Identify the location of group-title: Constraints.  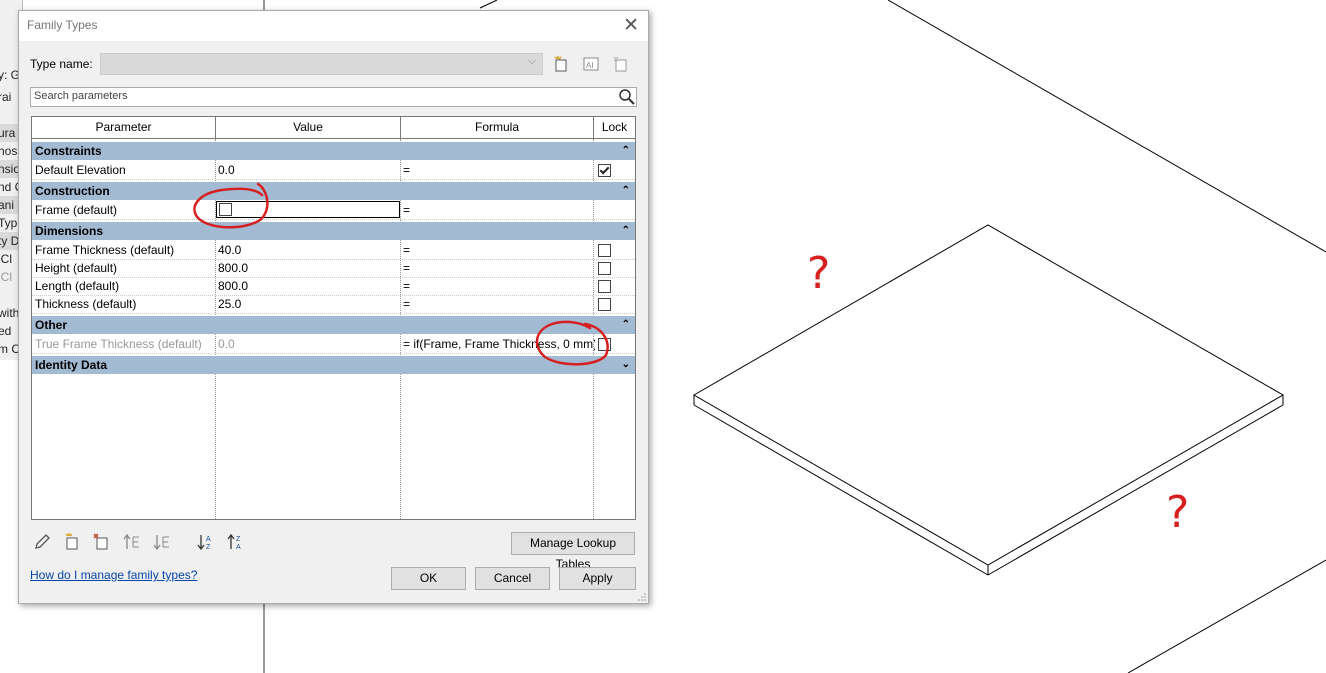
(68, 151).